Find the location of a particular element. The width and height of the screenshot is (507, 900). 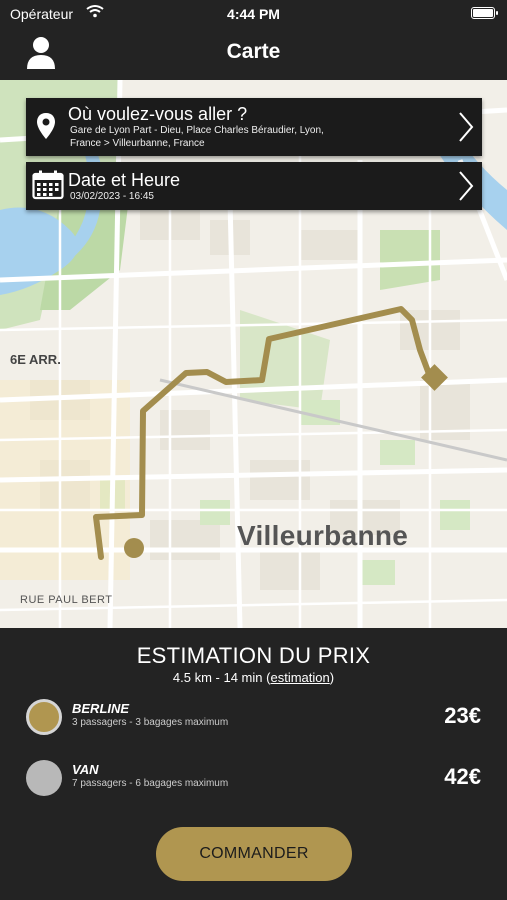

vehicle-price: 23€ is located at coordinates (462, 715).